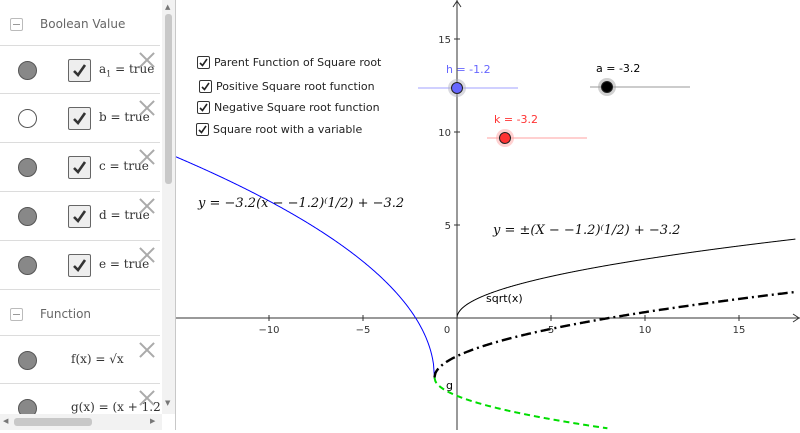  Describe the element at coordinates (607, 87) in the screenshot. I see `slider-a-handle` at that location.